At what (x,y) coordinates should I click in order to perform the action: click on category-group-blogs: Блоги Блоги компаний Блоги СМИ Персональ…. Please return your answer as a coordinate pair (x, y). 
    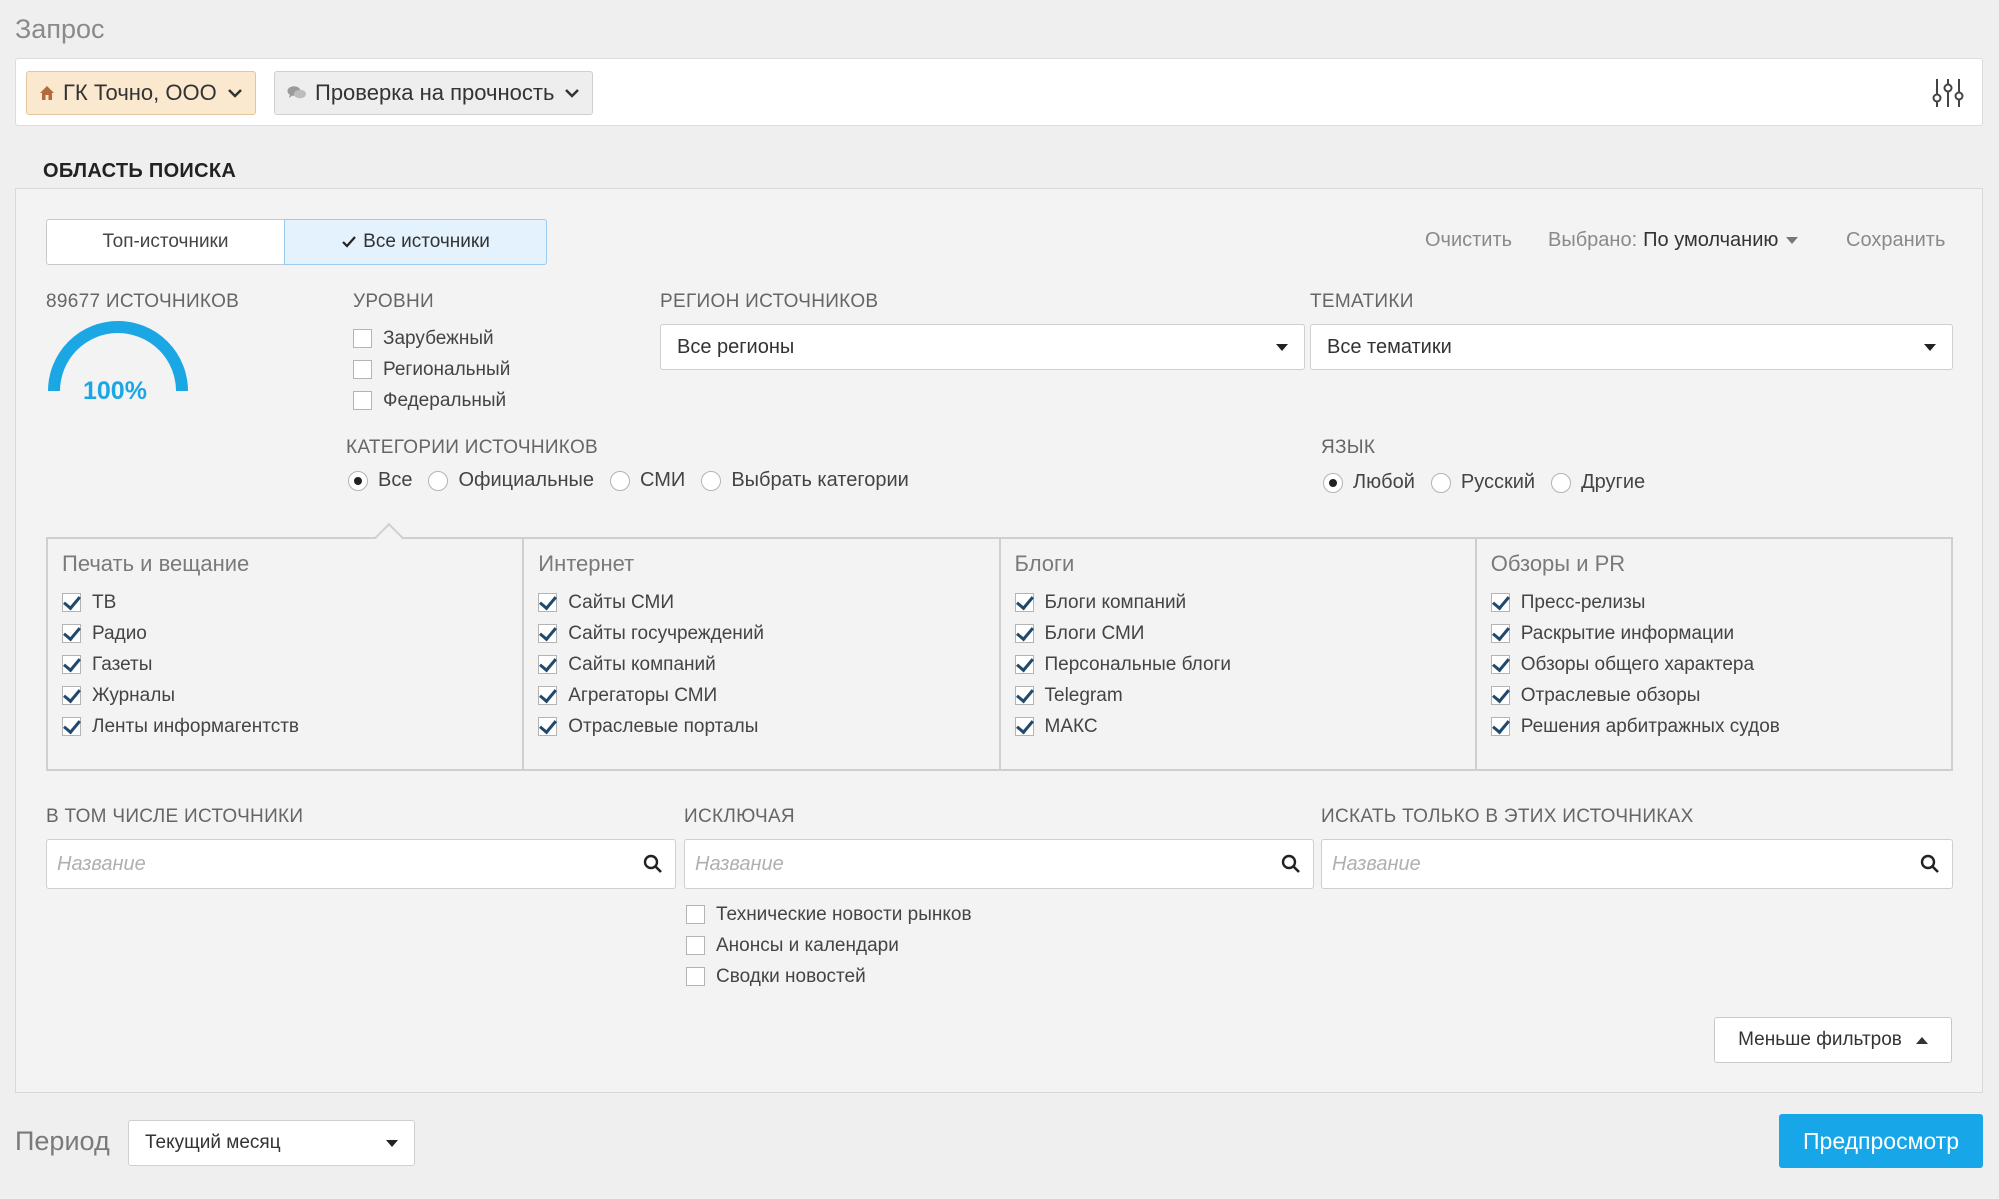
    Looking at the image, I should click on (1239, 654).